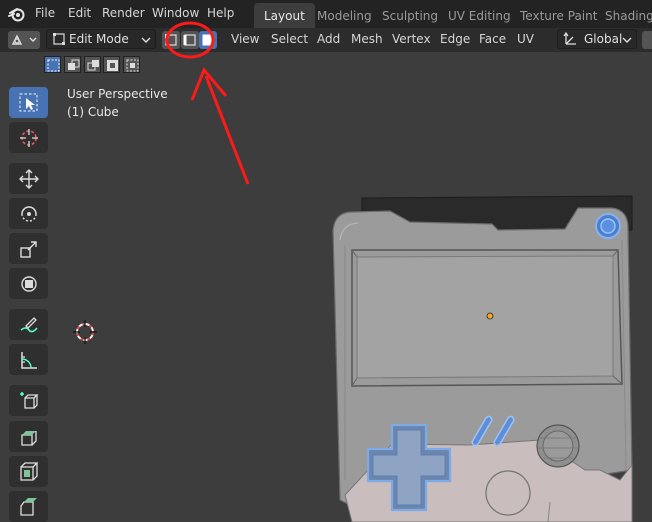  Describe the element at coordinates (245, 39) in the screenshot. I see `menu-view: View` at that location.